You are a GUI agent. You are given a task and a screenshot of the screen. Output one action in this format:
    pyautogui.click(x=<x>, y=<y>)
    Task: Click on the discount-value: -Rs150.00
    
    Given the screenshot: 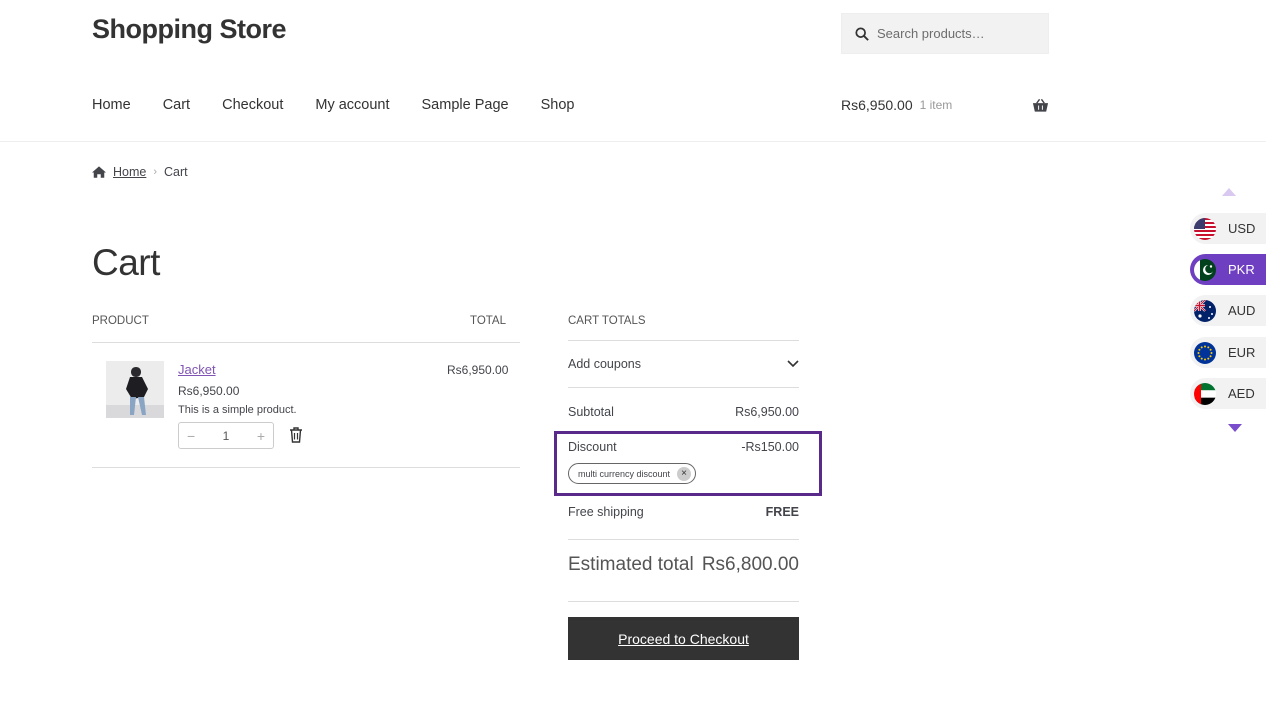 What is the action you would take?
    pyautogui.click(x=770, y=447)
    